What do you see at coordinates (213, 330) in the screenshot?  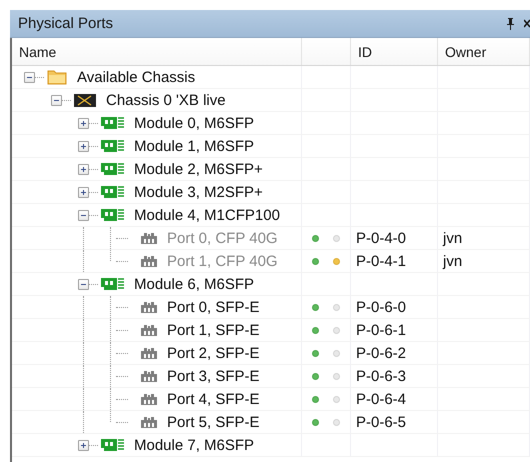 I see `tree-item-label: Port 1, SFP-E` at bounding box center [213, 330].